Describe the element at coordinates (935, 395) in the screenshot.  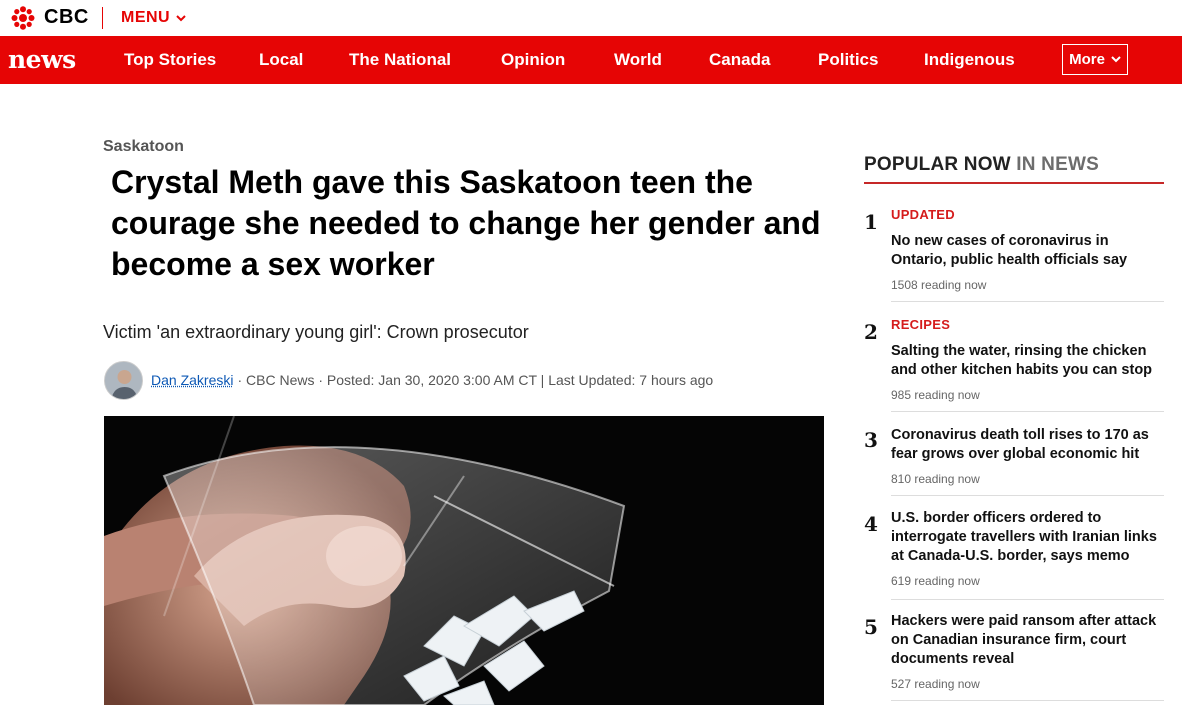
I see `reading-count: 985 reading now` at that location.